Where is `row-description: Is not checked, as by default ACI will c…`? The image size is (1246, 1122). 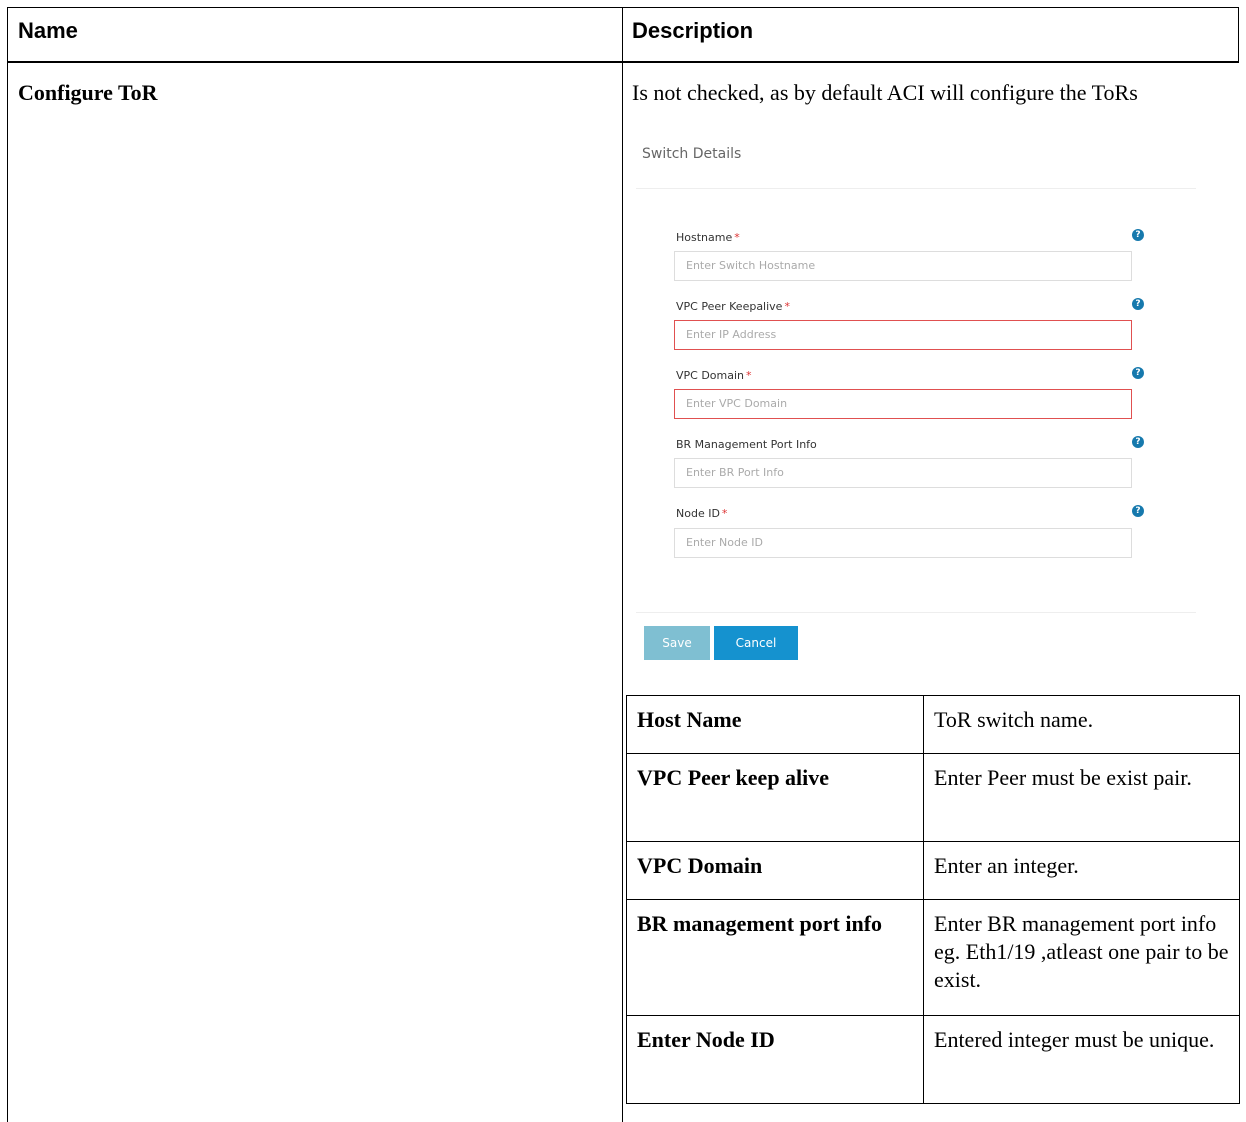
row-description: Is not checked, as by default ACI will c… is located at coordinates (885, 92).